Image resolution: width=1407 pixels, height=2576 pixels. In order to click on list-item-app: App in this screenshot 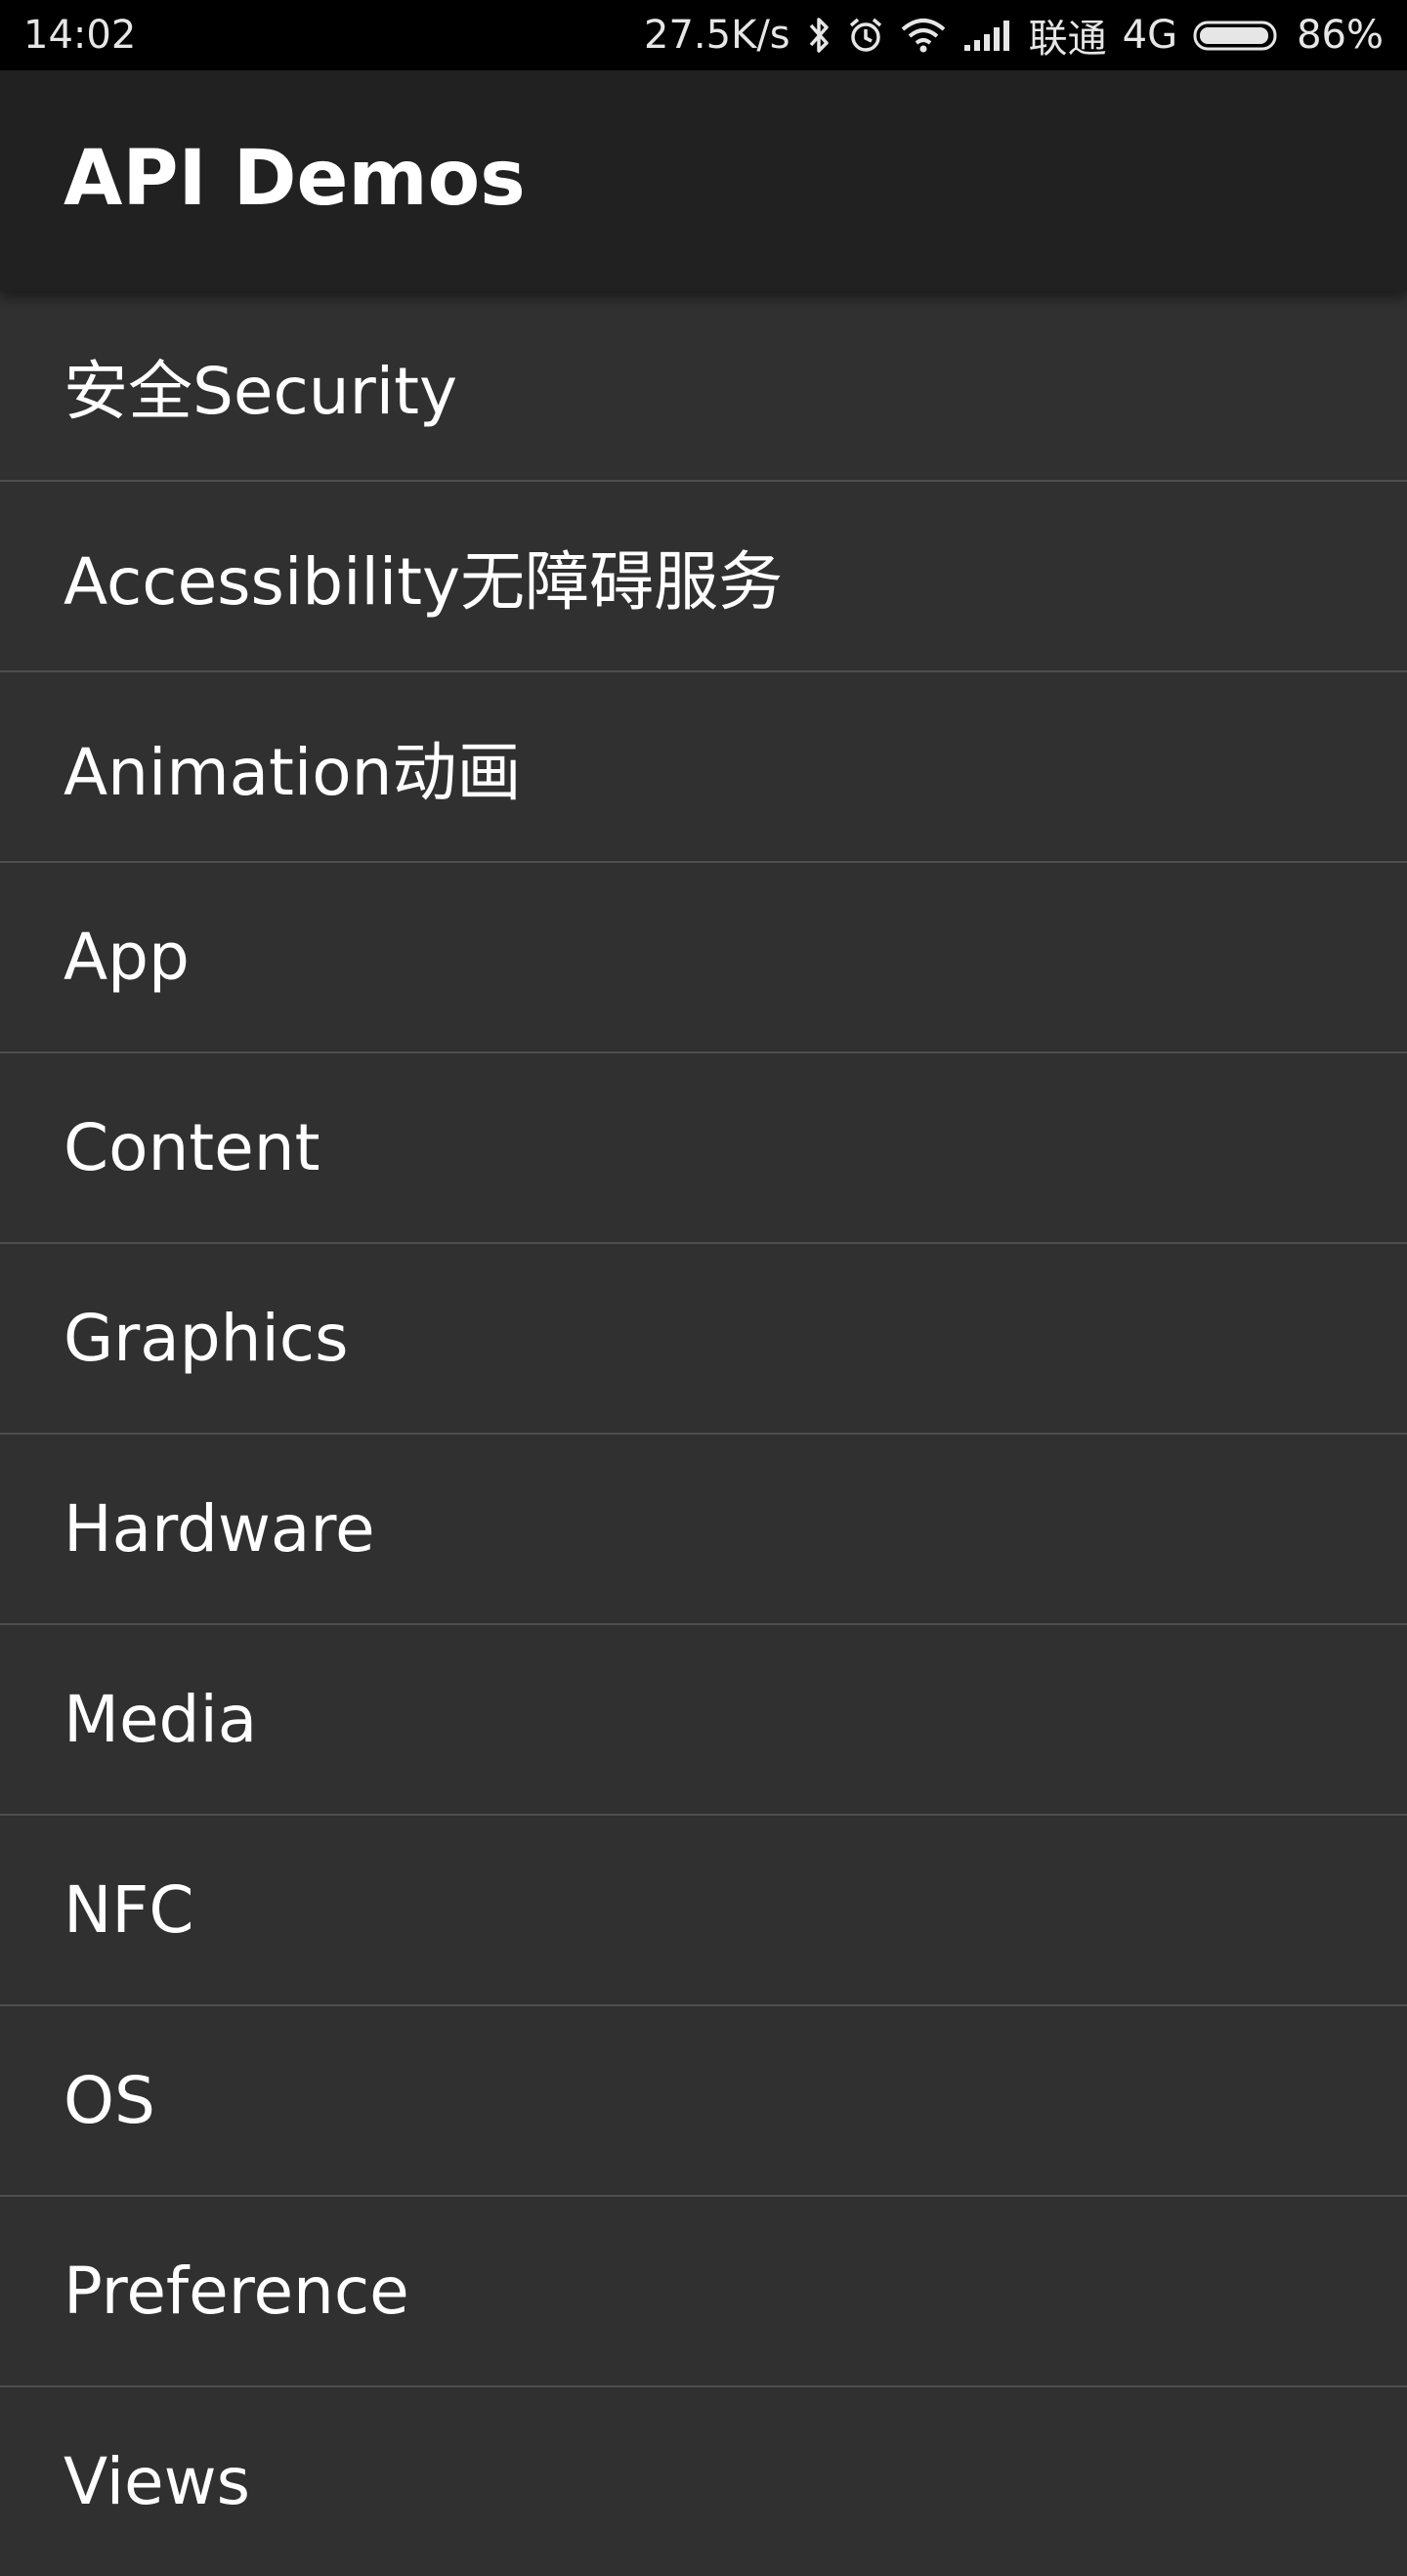, I will do `click(703, 958)`.